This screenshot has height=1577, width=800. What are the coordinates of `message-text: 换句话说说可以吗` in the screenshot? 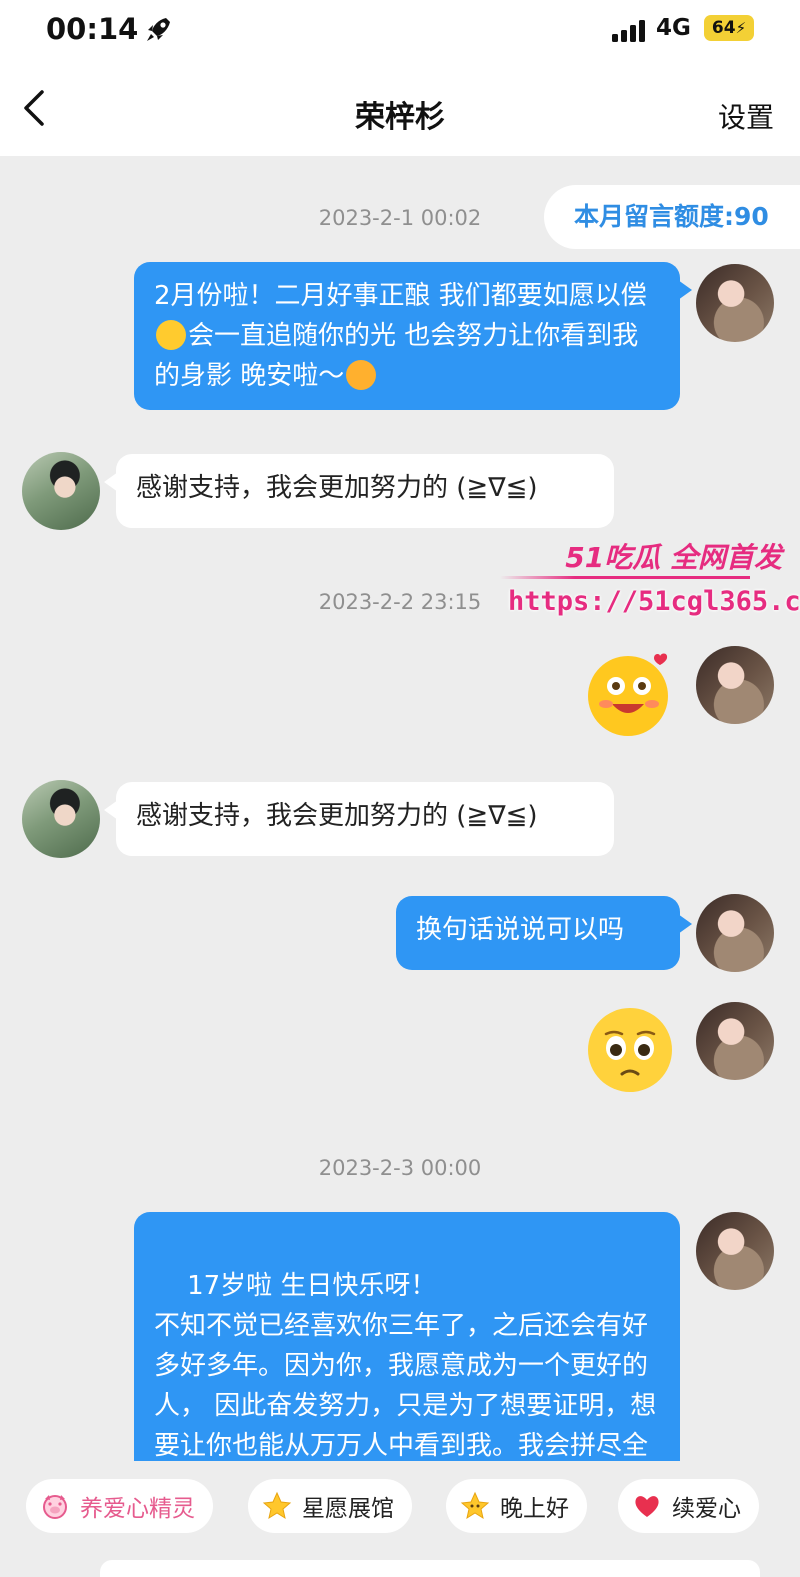 It's located at (520, 930).